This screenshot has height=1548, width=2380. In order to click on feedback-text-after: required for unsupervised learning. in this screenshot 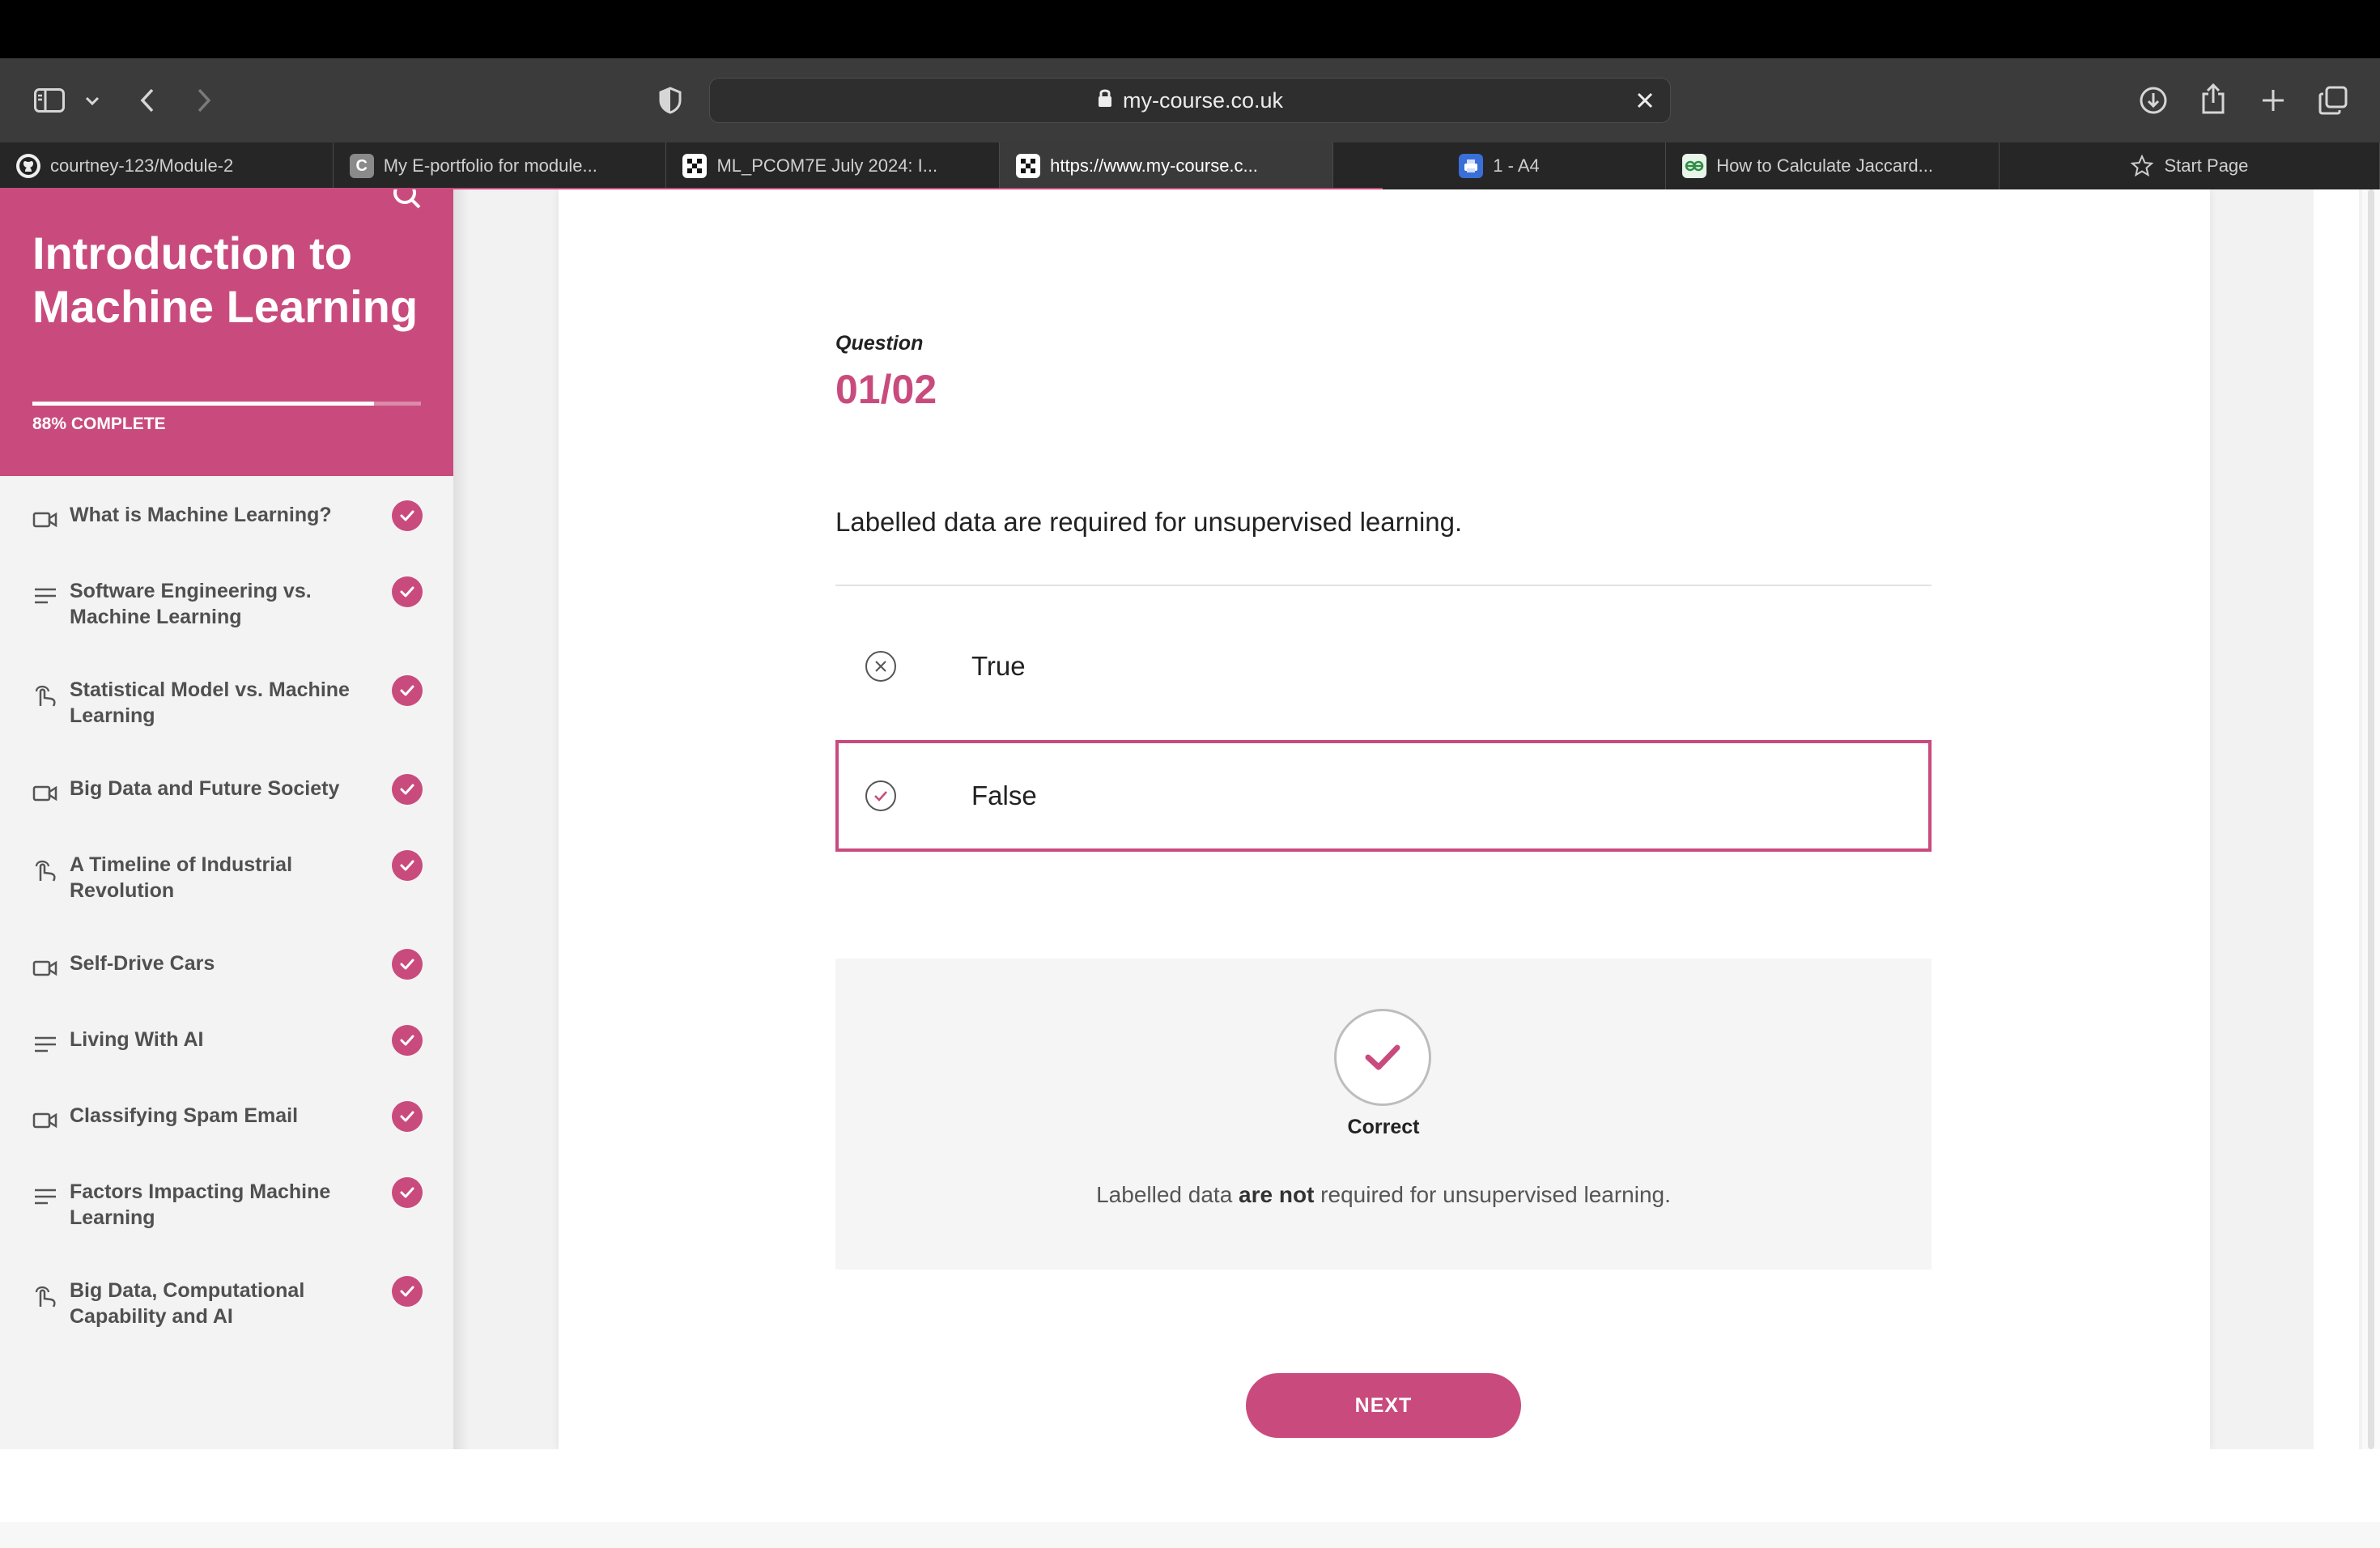, I will do `click(1492, 1195)`.